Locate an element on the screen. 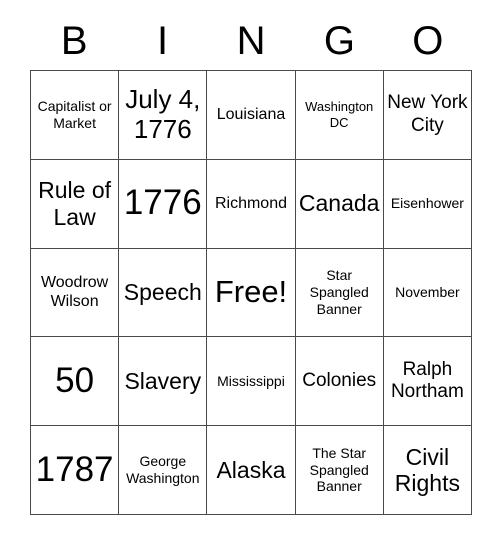 This screenshot has width=500, height=544. bingo-cell: Woodrow Wilson is located at coordinates (75, 293).